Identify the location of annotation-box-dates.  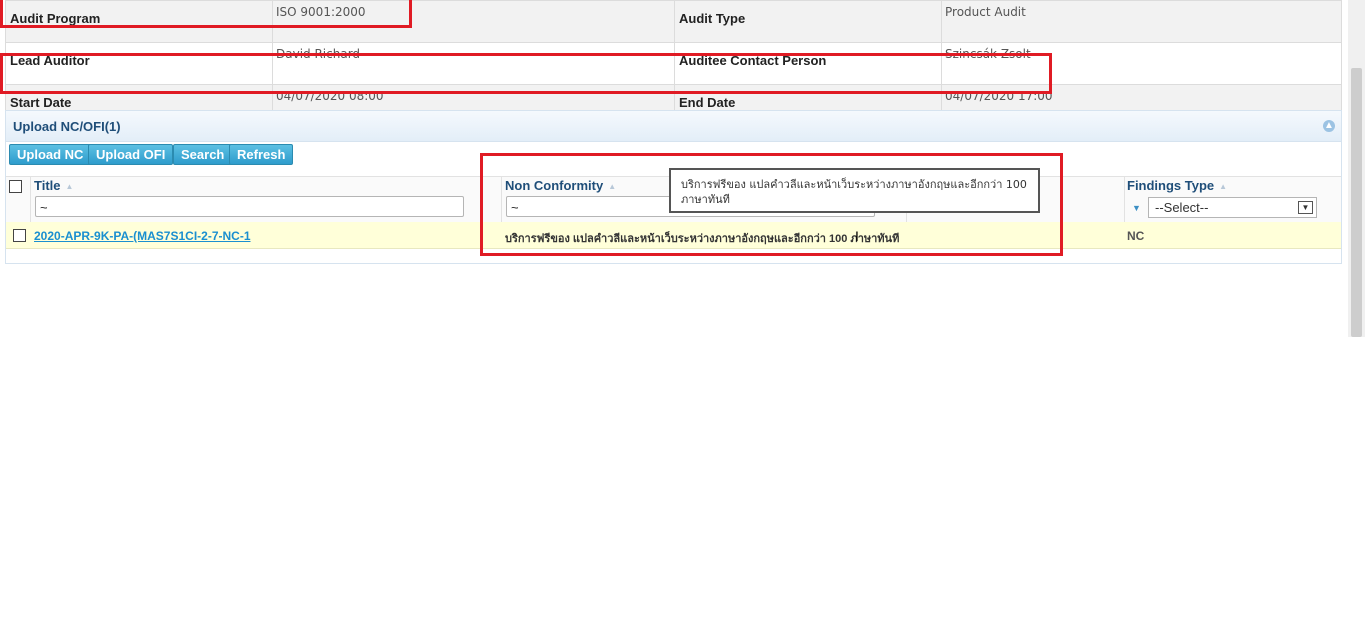
(526, 73).